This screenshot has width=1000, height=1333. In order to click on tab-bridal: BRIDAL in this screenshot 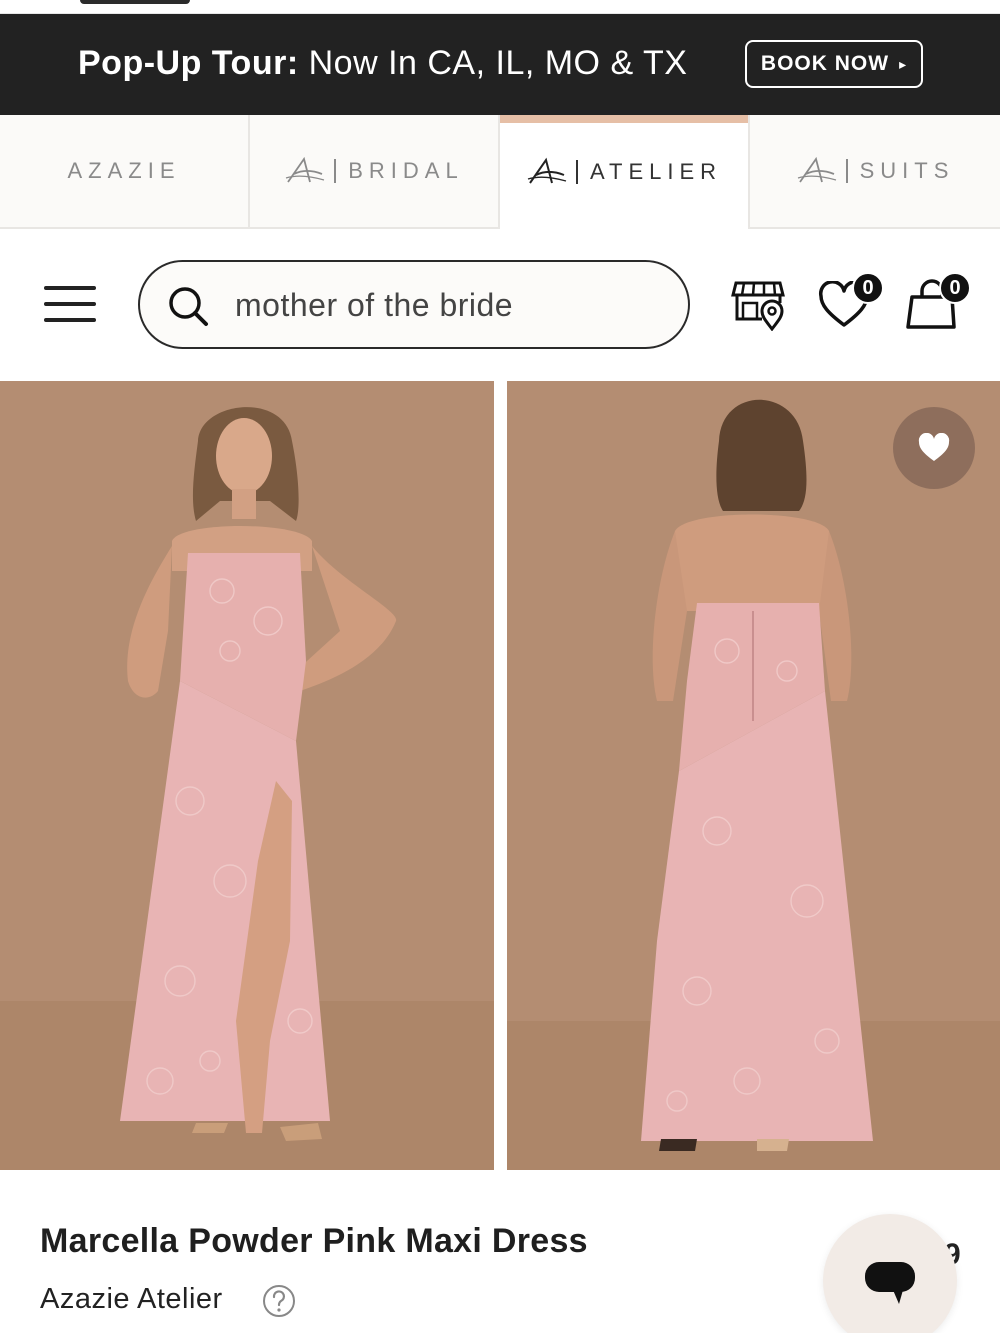, I will do `click(375, 172)`.